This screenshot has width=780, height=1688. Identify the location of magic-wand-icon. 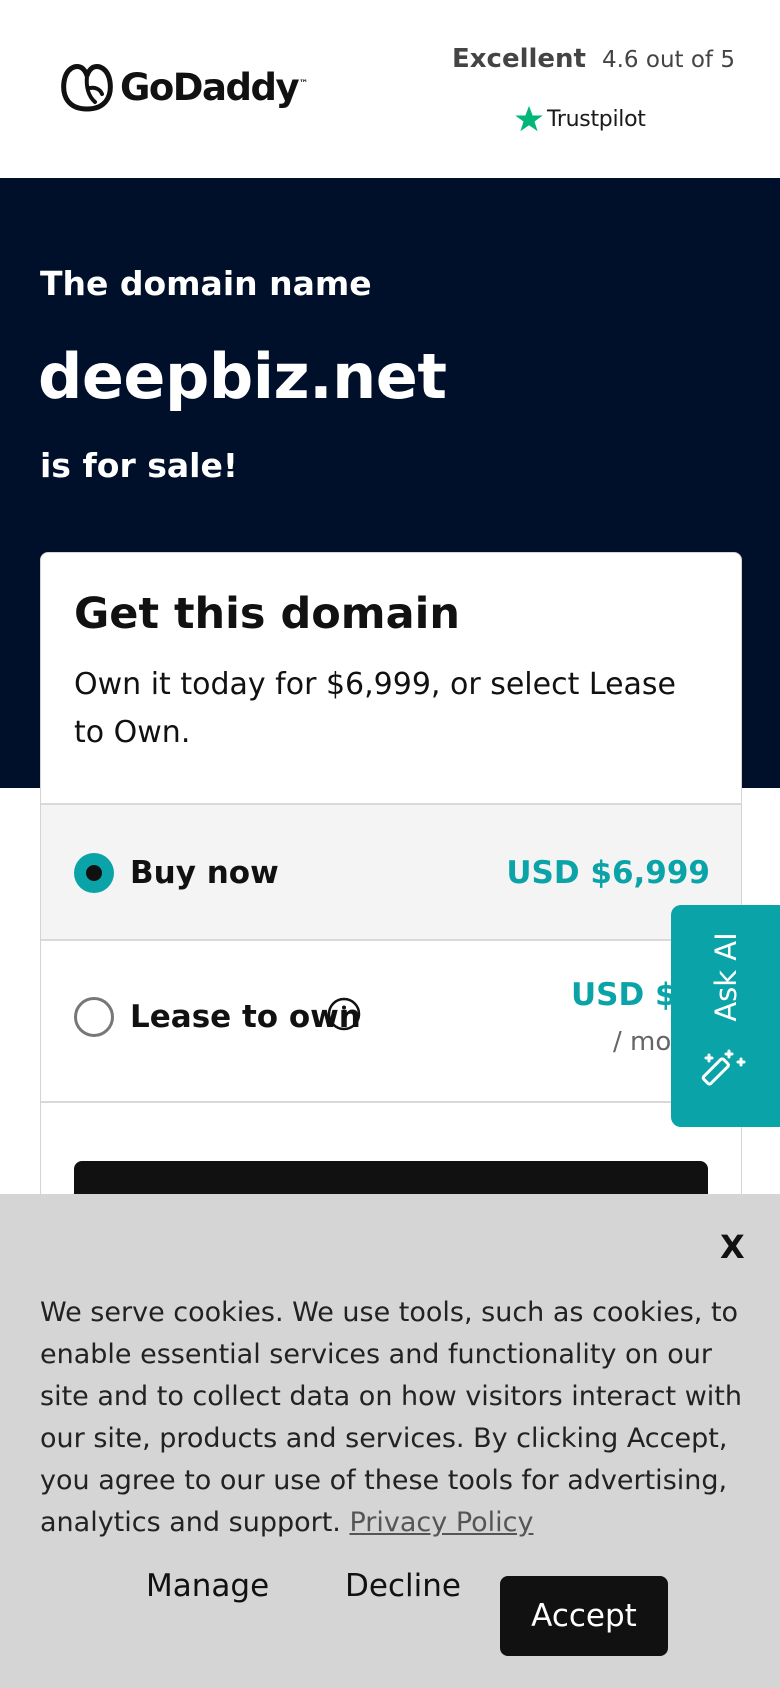
(723, 1067).